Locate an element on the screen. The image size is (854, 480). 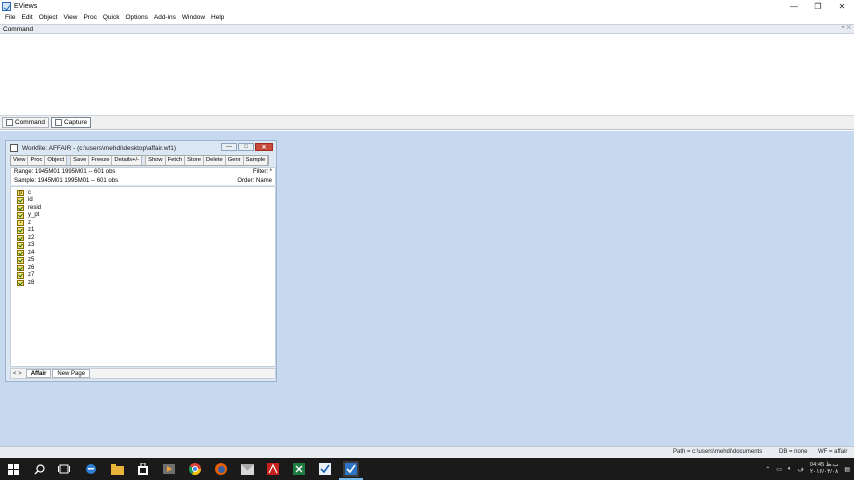
workfile-object-item: z7 is located at coordinates (146, 276).